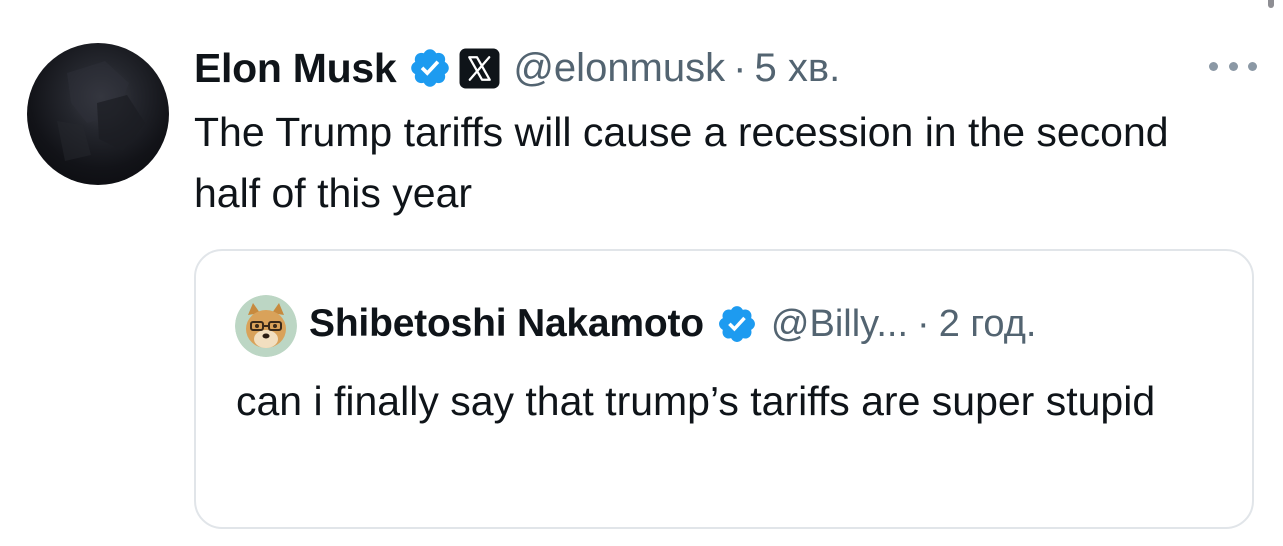 The height and width of the screenshot is (546, 1283). I want to click on quoted-author-name: Shibetoshi Nakamoto, so click(506, 324).